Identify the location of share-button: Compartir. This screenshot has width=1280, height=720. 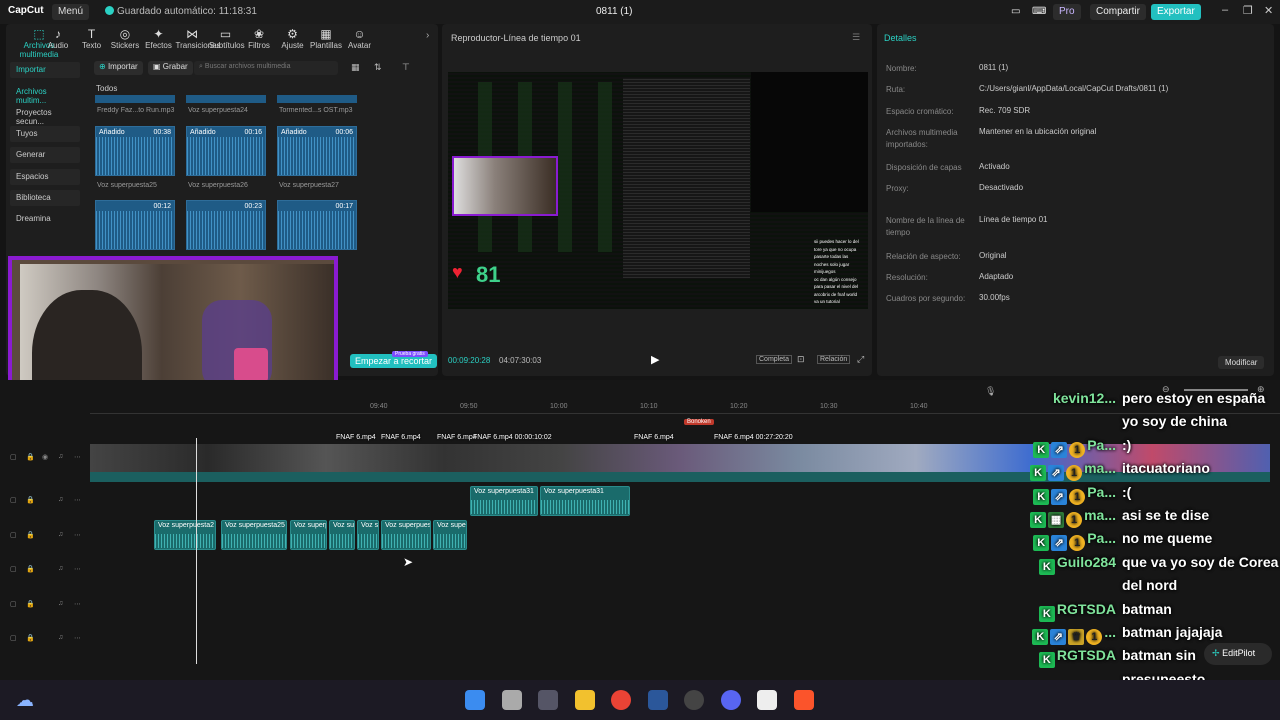
(1118, 12).